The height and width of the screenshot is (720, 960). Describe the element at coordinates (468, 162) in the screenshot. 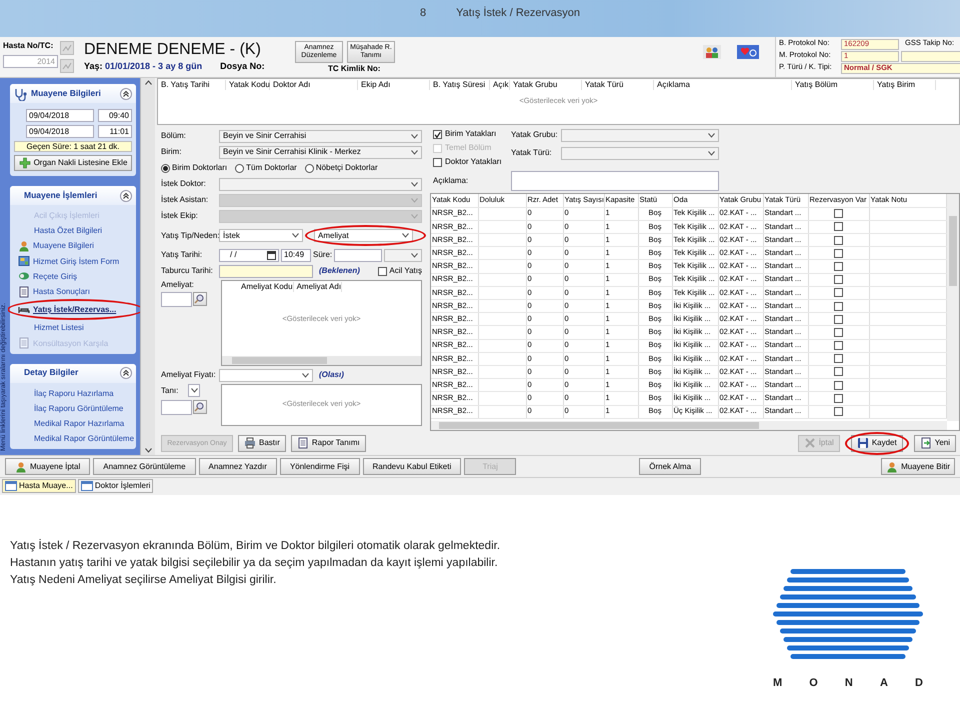

I see `checkbox-option: Doktor Yatakları` at that location.